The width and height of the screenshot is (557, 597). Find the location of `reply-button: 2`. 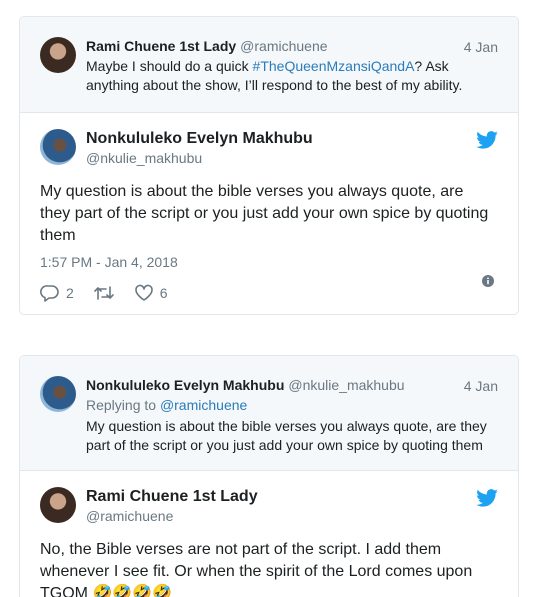

reply-button: 2 is located at coordinates (57, 293).